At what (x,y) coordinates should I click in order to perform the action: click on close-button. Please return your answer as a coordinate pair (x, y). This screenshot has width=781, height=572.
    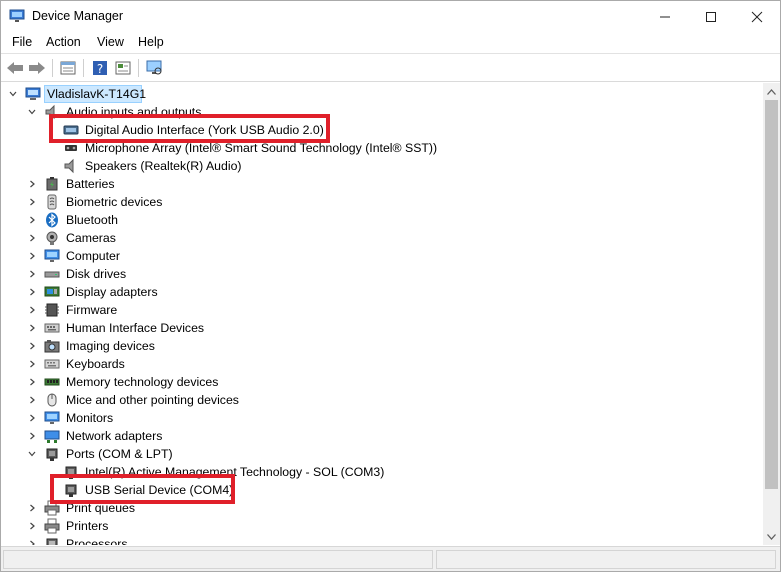
    Looking at the image, I should click on (757, 16).